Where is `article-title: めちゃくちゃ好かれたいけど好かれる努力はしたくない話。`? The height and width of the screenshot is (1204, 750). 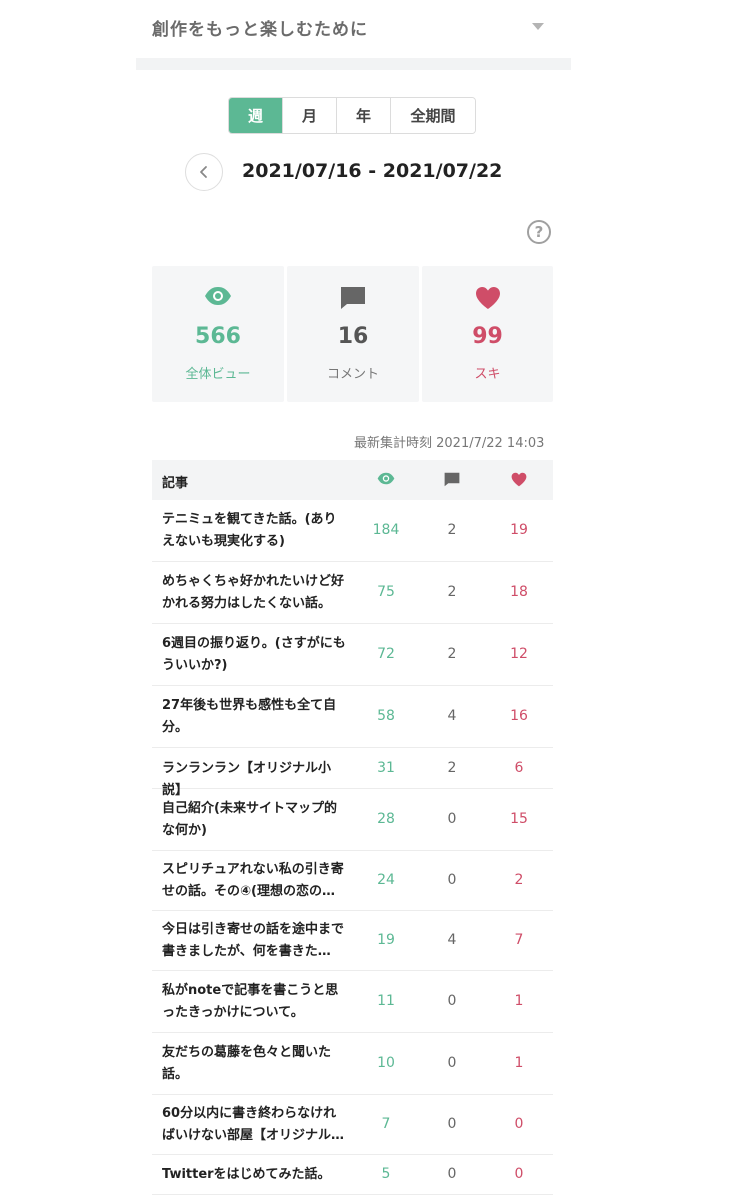
article-title: めちゃくちゃ好かれたいけど好かれる努力はしたくない話。 is located at coordinates (255, 593).